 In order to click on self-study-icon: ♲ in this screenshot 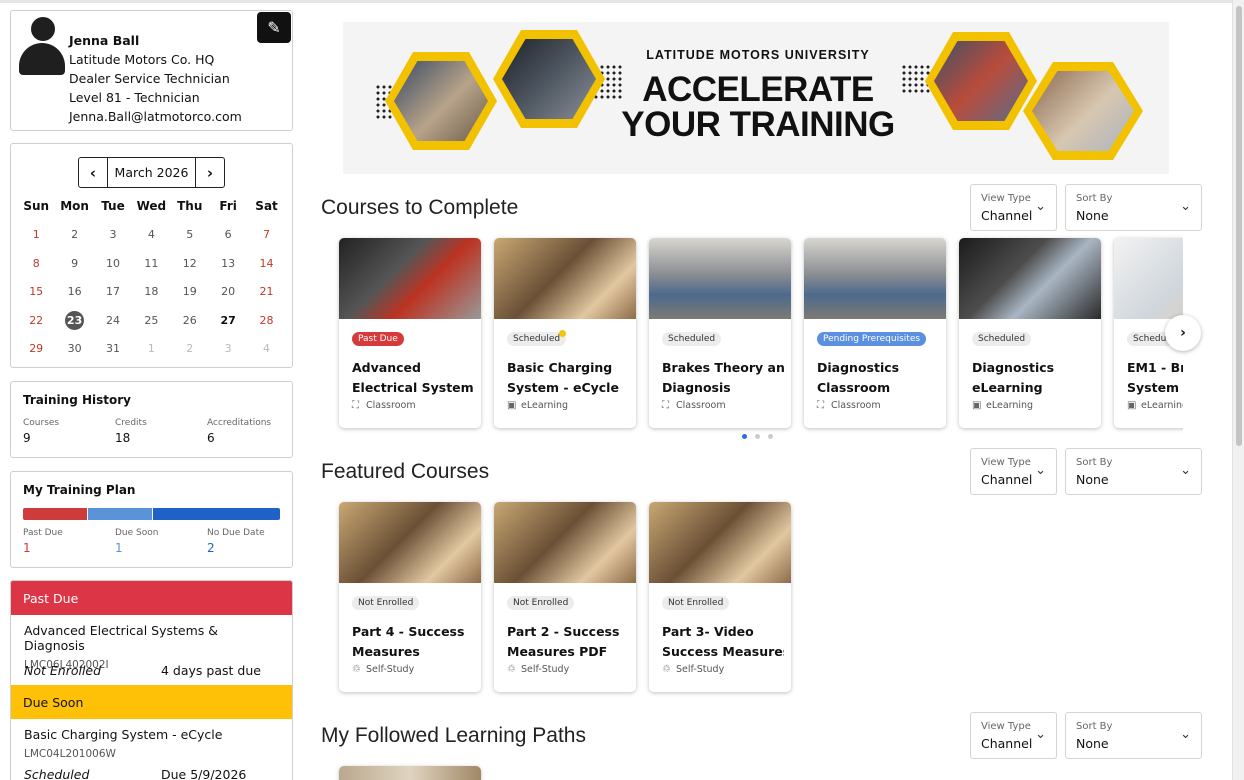, I will do `click(666, 669)`.